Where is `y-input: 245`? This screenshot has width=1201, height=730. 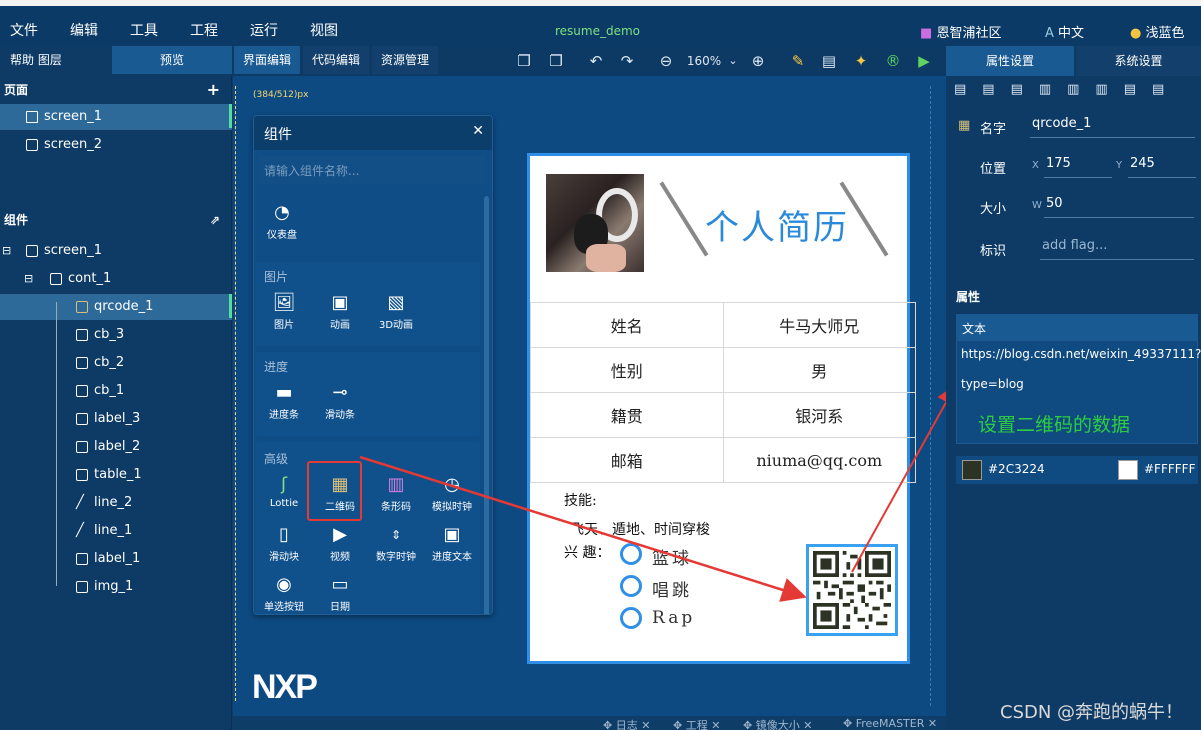
y-input: 245 is located at coordinates (1162, 164).